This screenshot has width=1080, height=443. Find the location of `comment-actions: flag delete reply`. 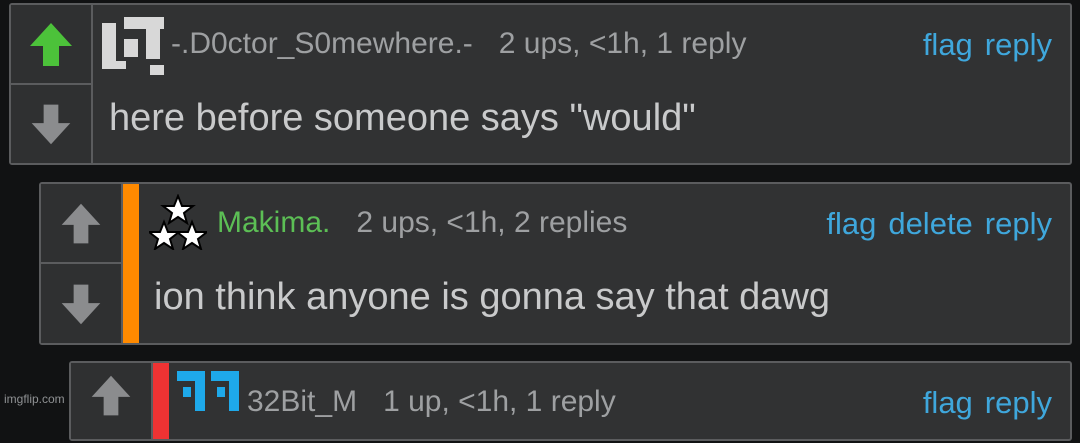

comment-actions: flag delete reply is located at coordinates (933, 224).